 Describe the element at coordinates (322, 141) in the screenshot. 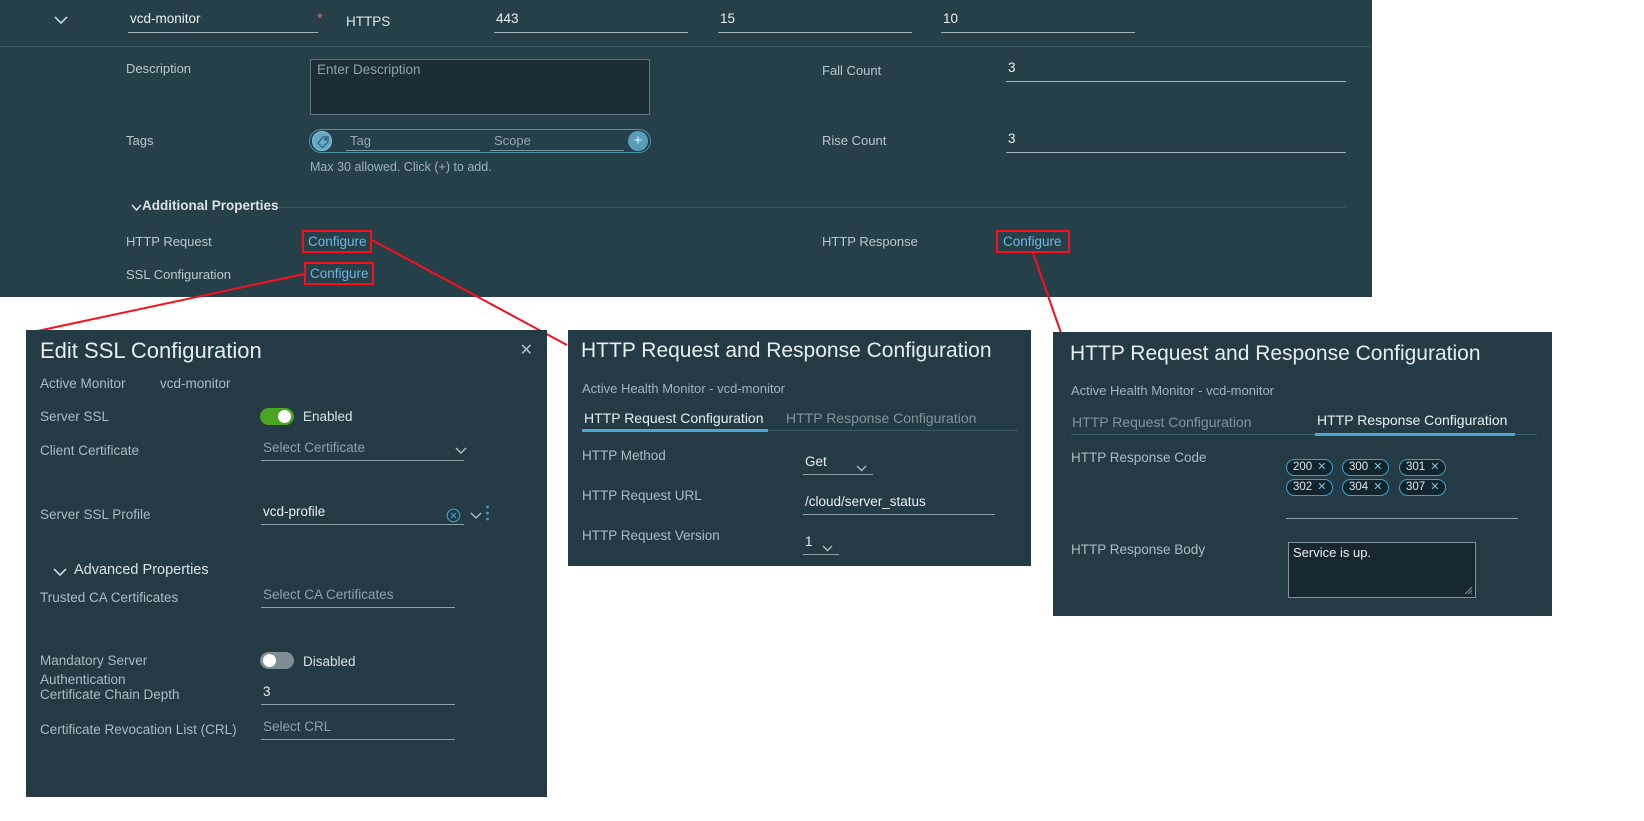

I see `tag-icon` at that location.